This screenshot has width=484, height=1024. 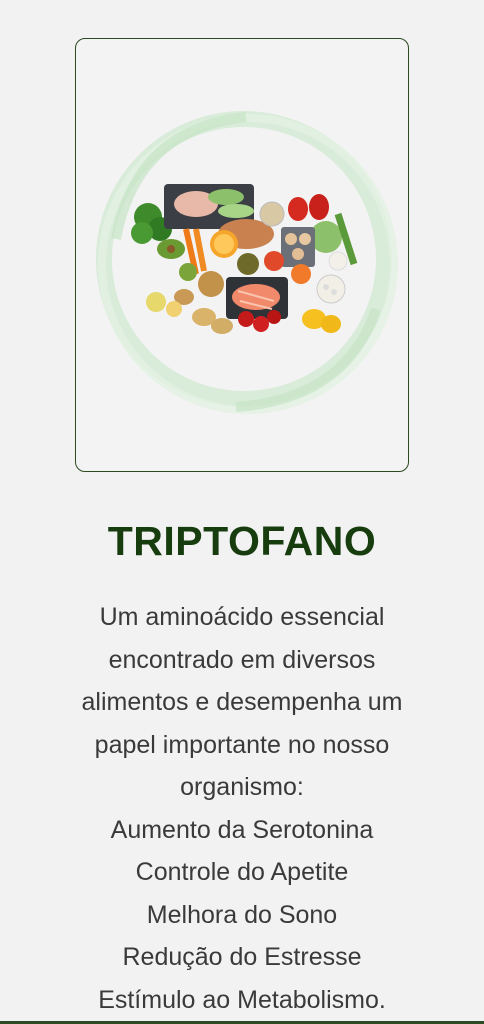 What do you see at coordinates (242, 829) in the screenshot?
I see `benefit-item: Aumento da Serotonina` at bounding box center [242, 829].